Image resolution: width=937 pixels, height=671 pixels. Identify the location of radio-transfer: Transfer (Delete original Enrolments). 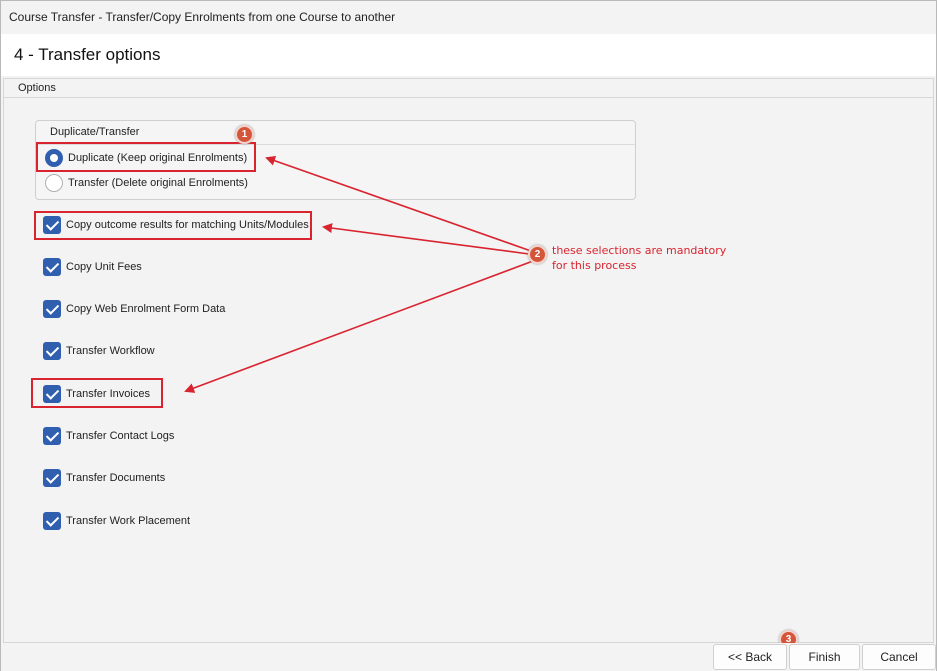
(146, 183).